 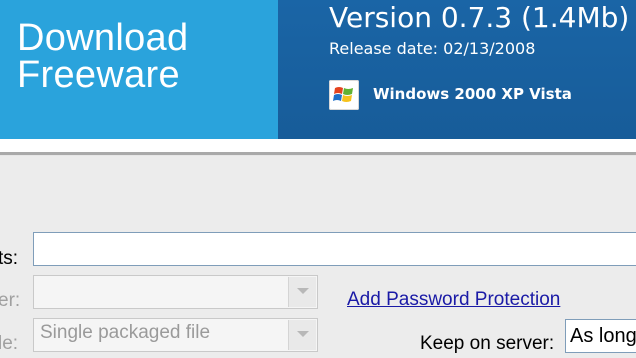 I want to click on sender-dropdown-button, so click(x=302, y=292).